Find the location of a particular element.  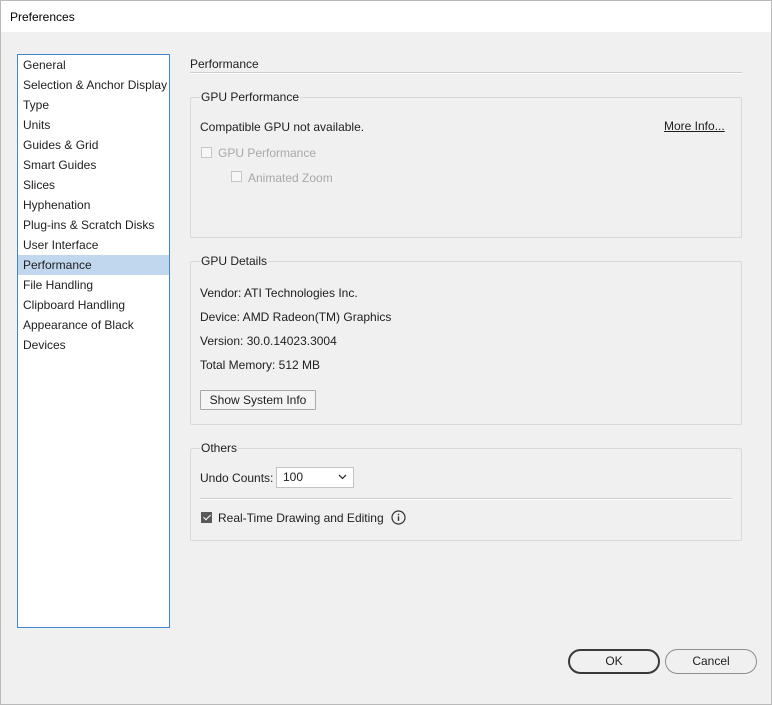

gpu-device-text: Device: AMD Radeon(TM) Graphics is located at coordinates (296, 317).